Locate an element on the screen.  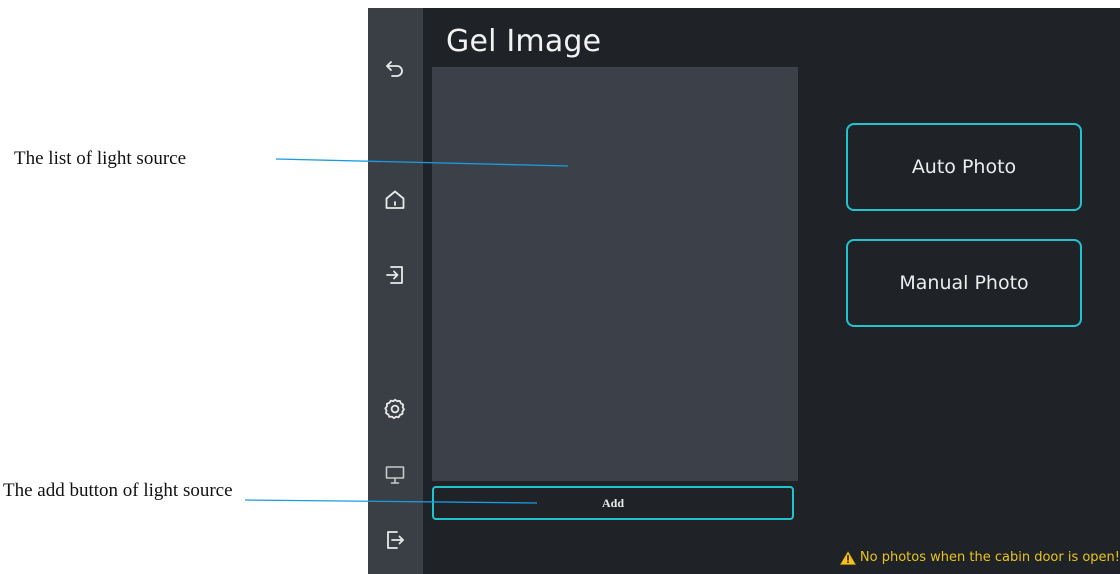
login-icon is located at coordinates (395, 275).